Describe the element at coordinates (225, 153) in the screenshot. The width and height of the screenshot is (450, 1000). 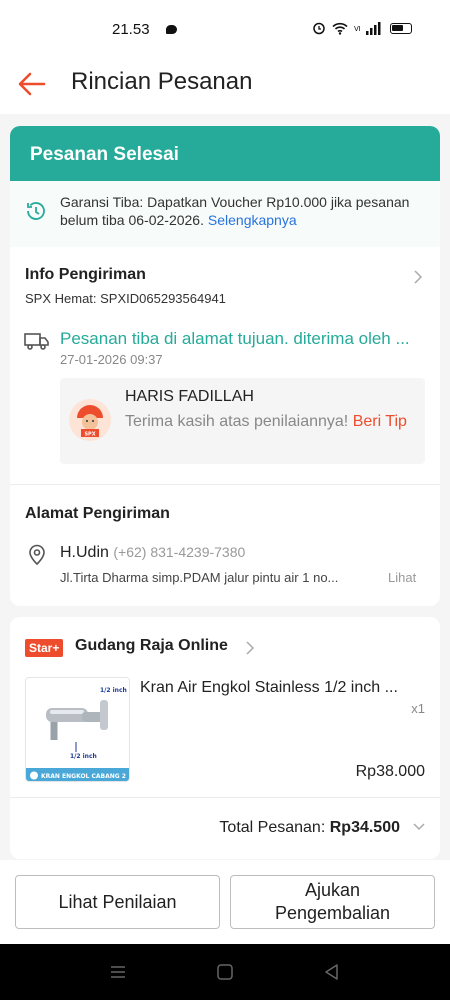
I see `order-status-header: Pesanan Selesai` at that location.